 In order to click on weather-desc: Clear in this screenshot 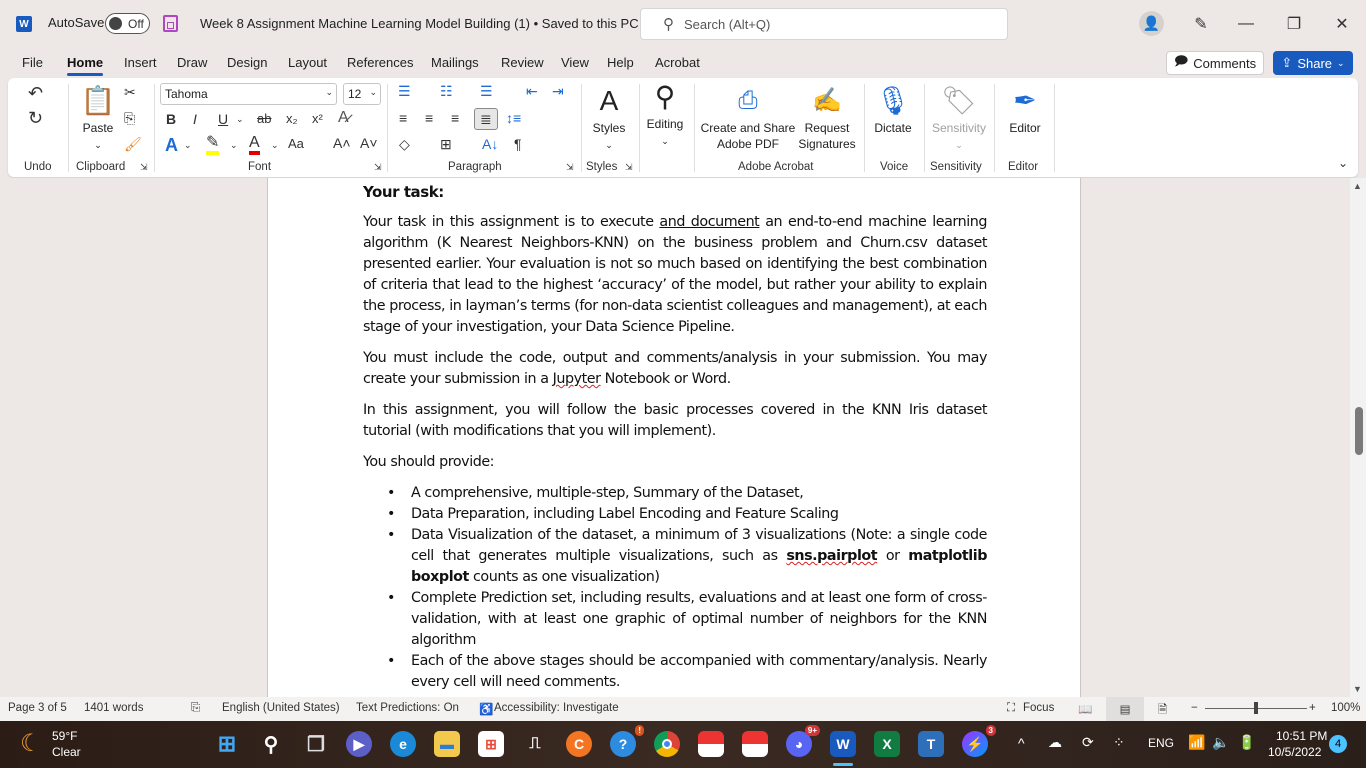, I will do `click(66, 752)`.